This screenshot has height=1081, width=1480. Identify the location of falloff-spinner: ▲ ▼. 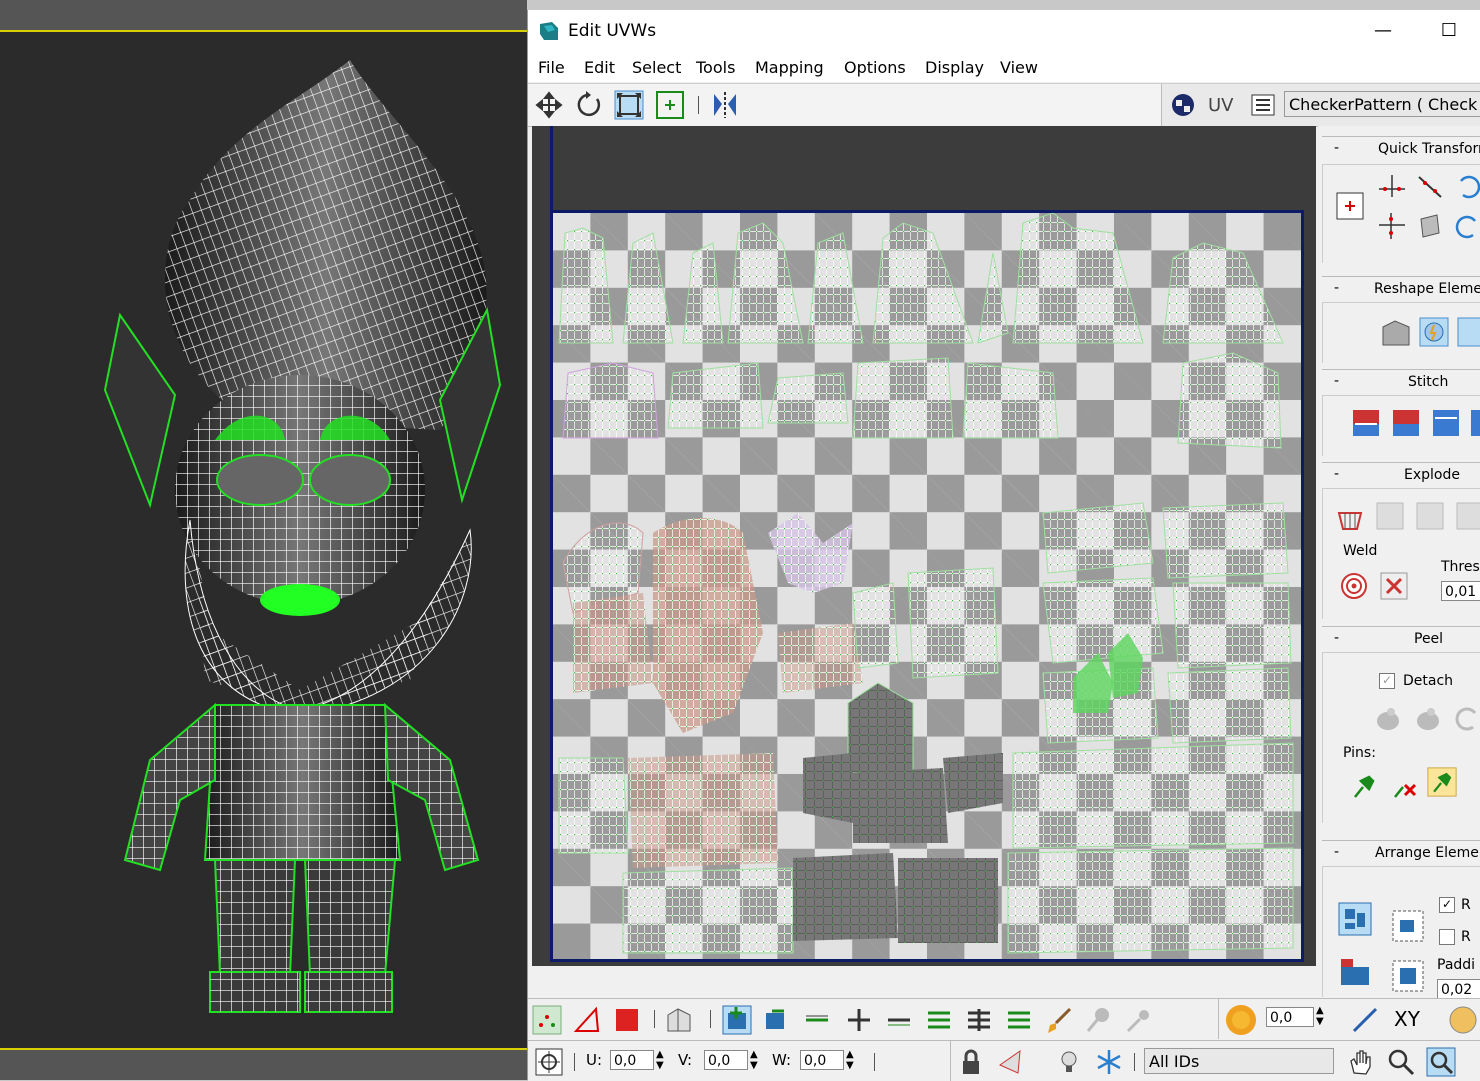
(1320, 1016).